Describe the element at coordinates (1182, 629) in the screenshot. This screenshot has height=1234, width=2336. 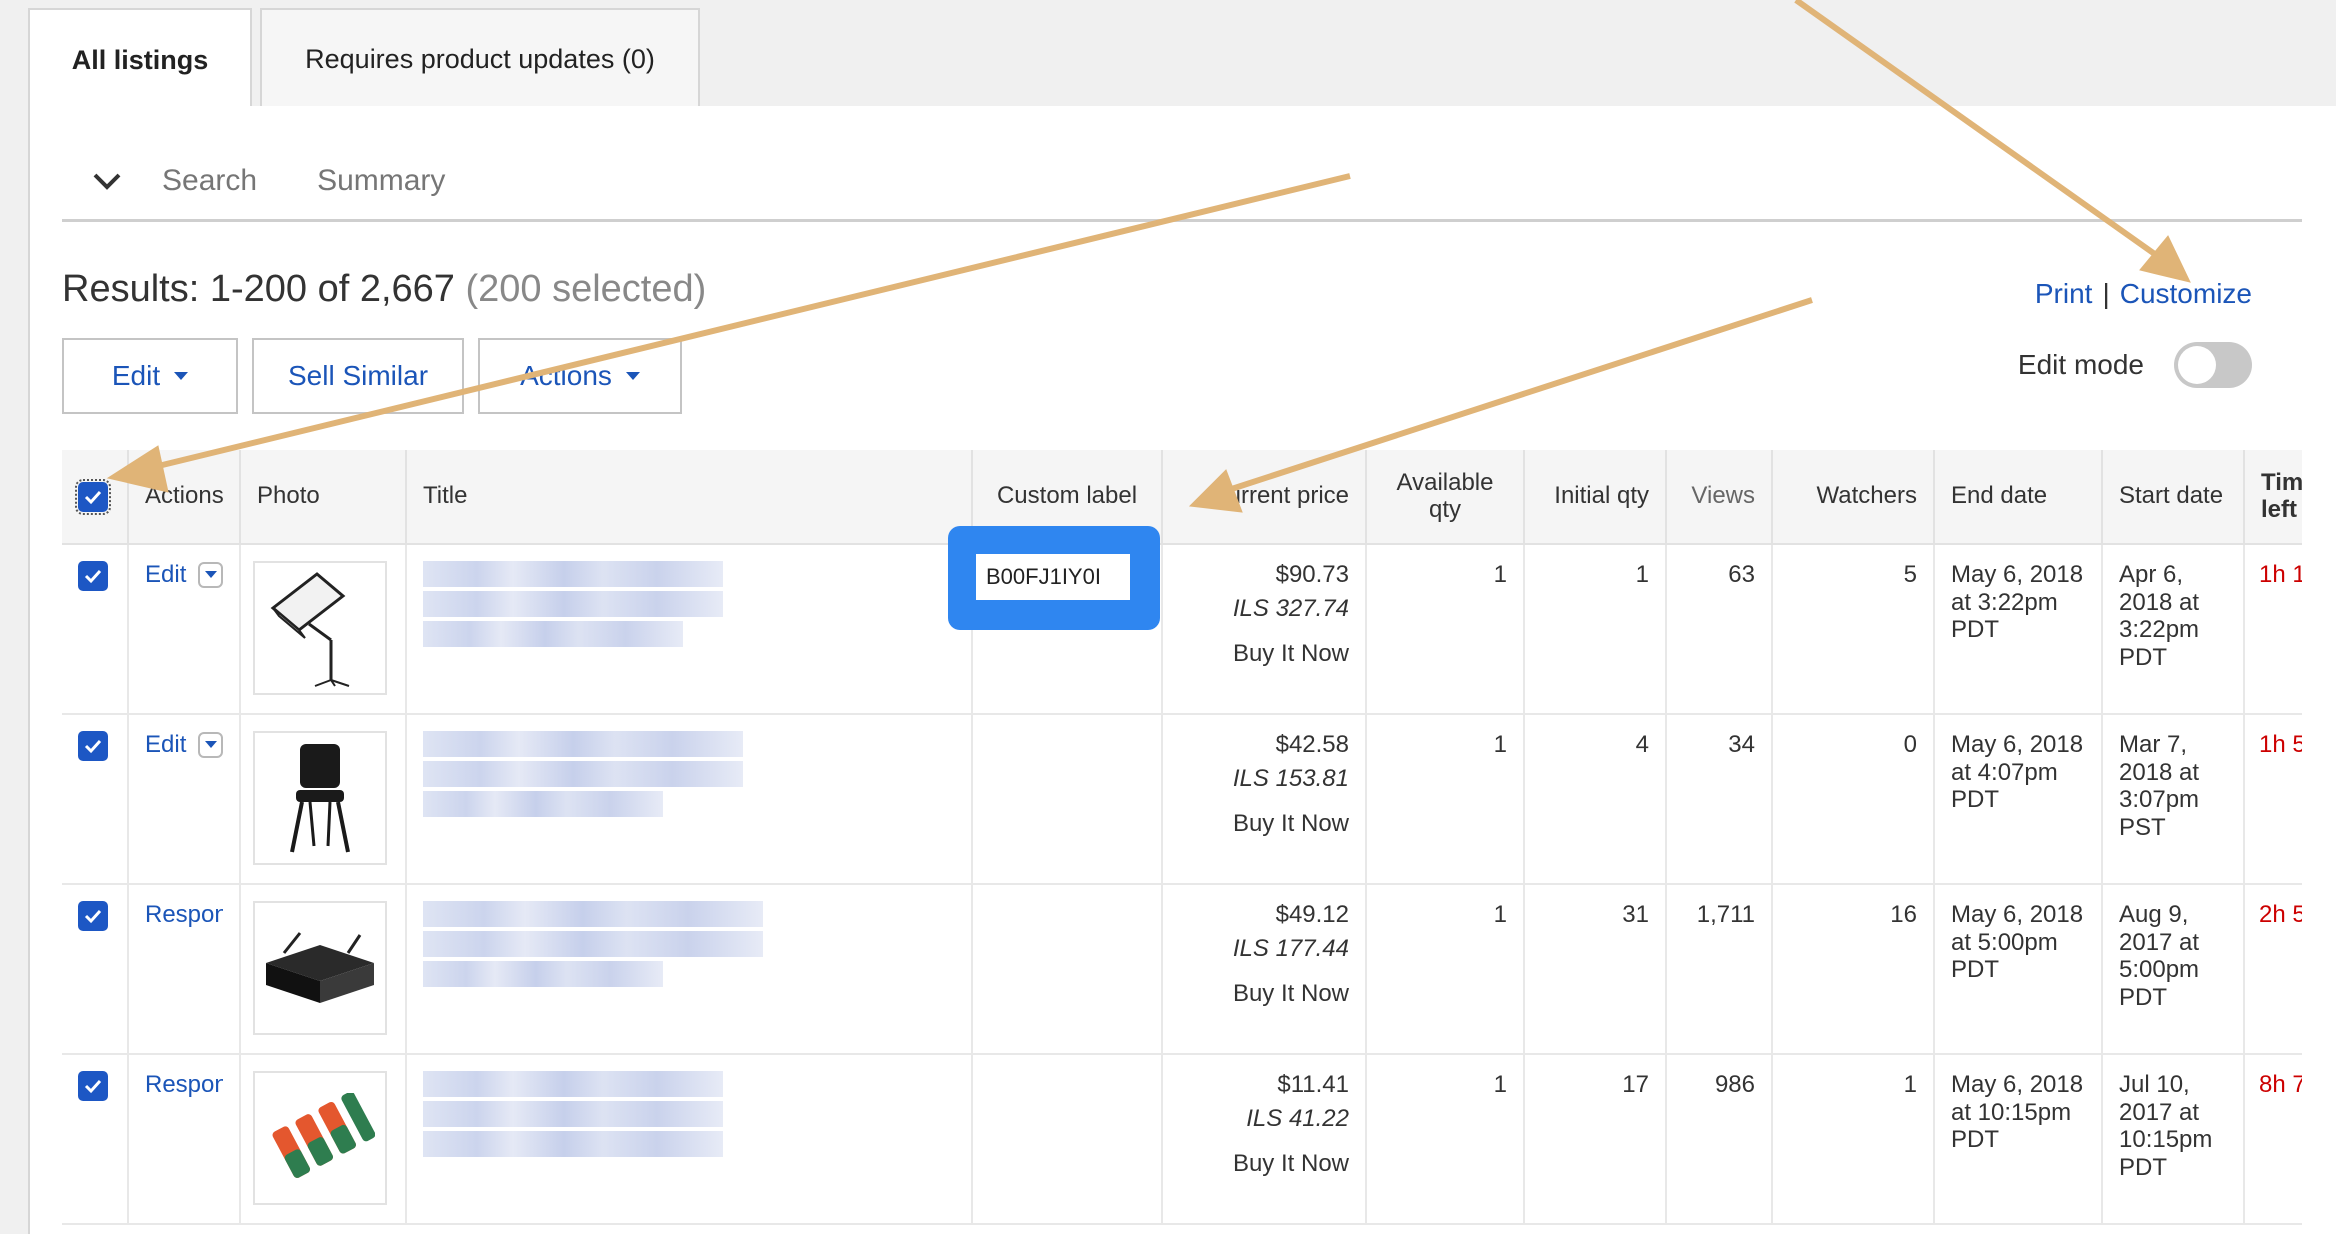
I see `table-row: Edit` at that location.